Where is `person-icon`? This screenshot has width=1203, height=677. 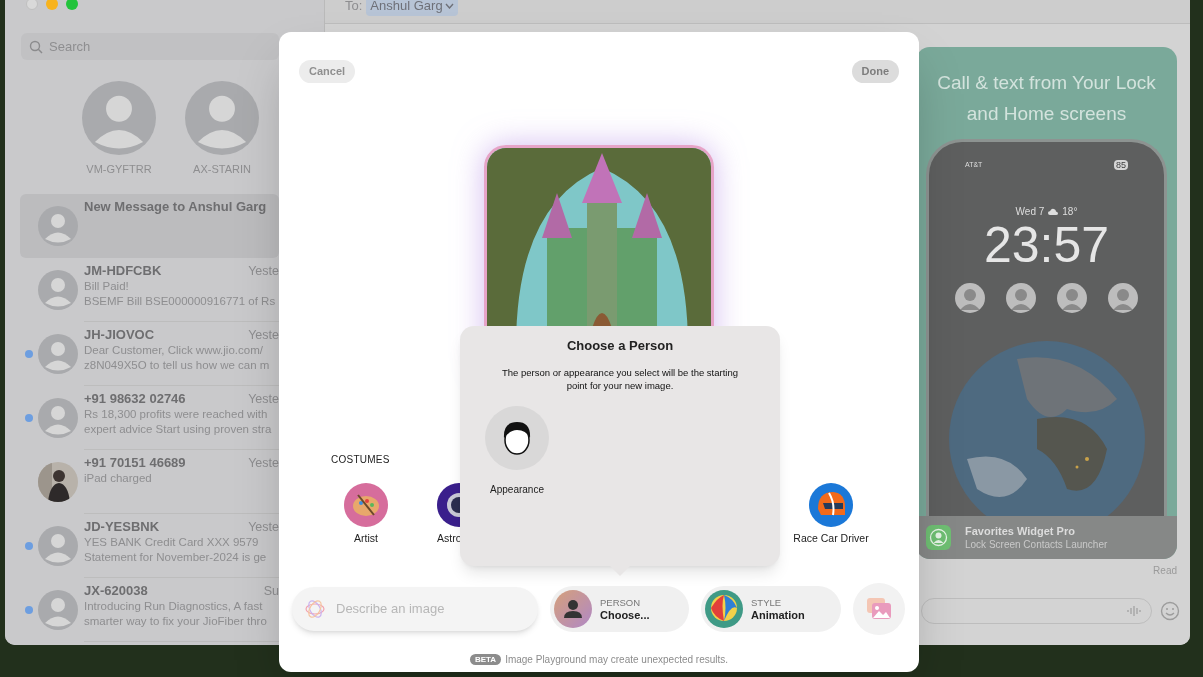
person-icon is located at coordinates (573, 608).